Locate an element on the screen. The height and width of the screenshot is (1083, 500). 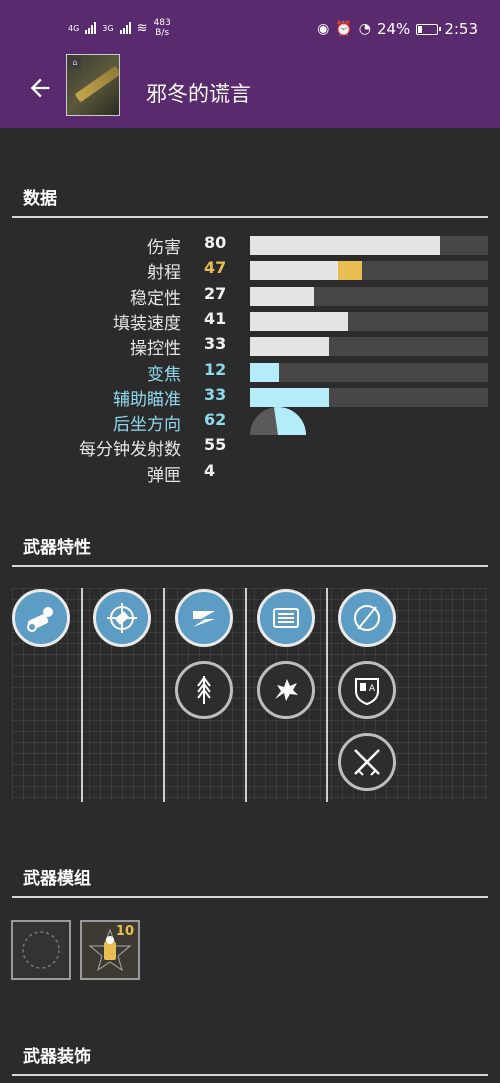
stat-label: 辅助瞄准 is located at coordinates (147, 399).